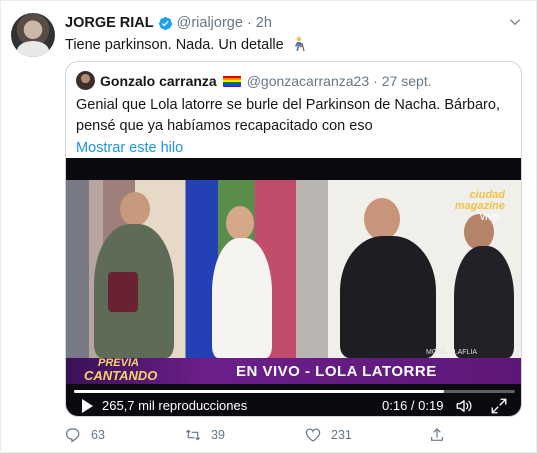  Describe the element at coordinates (313, 435) in the screenshot. I see `heart-icon` at that location.